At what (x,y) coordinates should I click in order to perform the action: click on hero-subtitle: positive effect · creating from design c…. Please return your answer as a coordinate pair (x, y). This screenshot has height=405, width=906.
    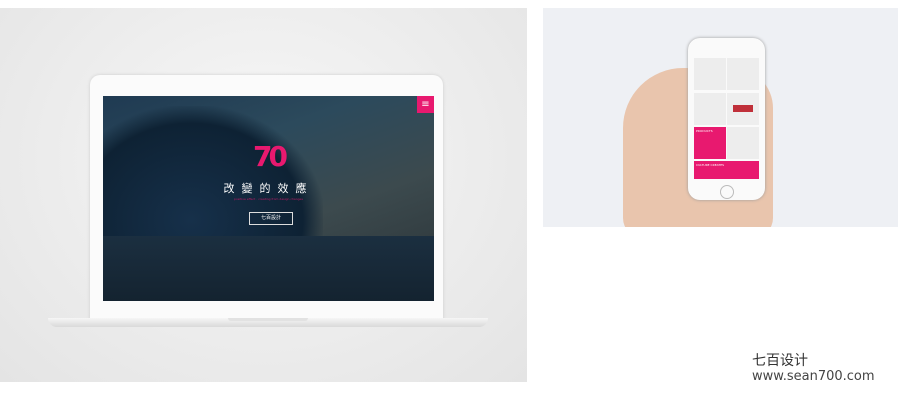
    Looking at the image, I should click on (268, 199).